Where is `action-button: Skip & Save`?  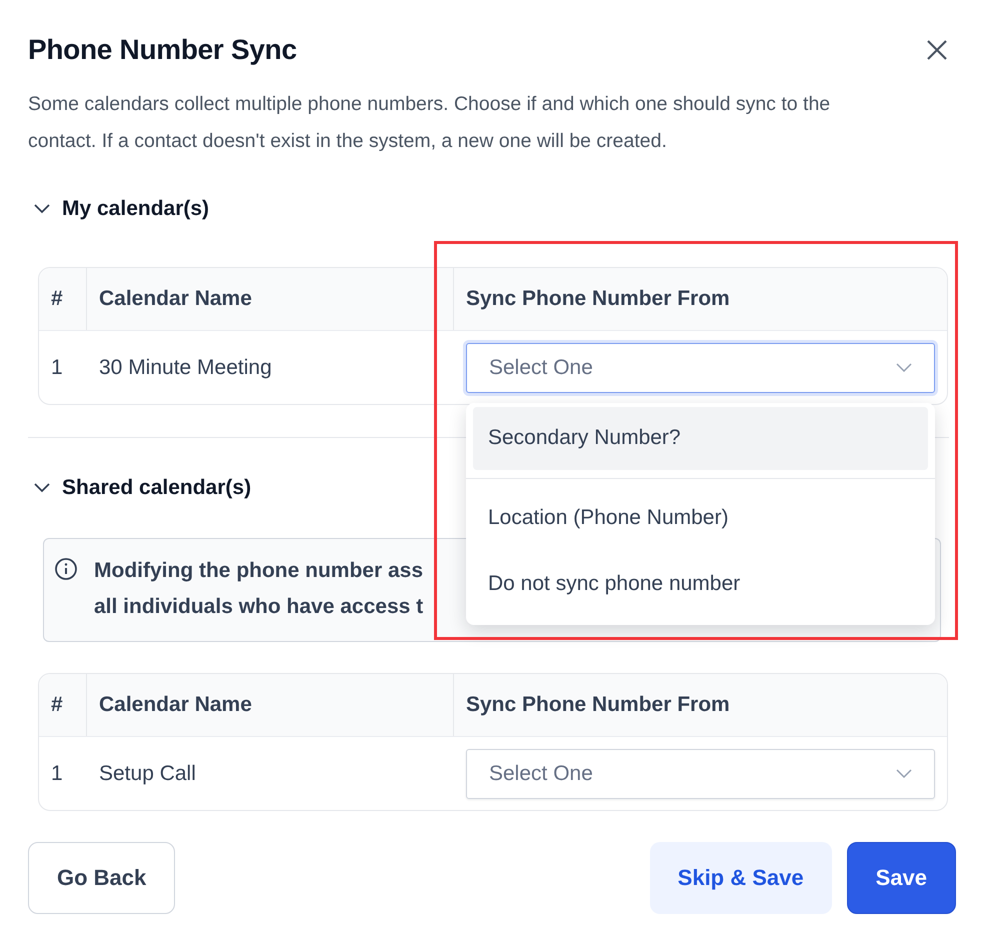 action-button: Skip & Save is located at coordinates (741, 878).